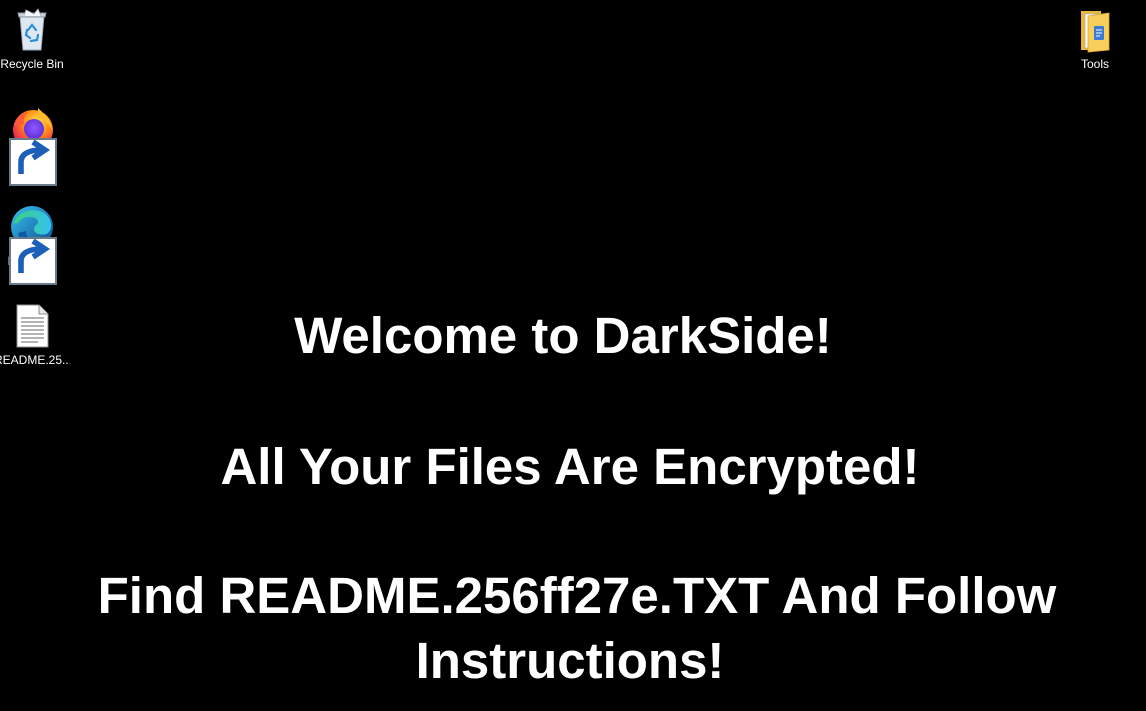  I want to click on edge-icon, so click(32, 244).